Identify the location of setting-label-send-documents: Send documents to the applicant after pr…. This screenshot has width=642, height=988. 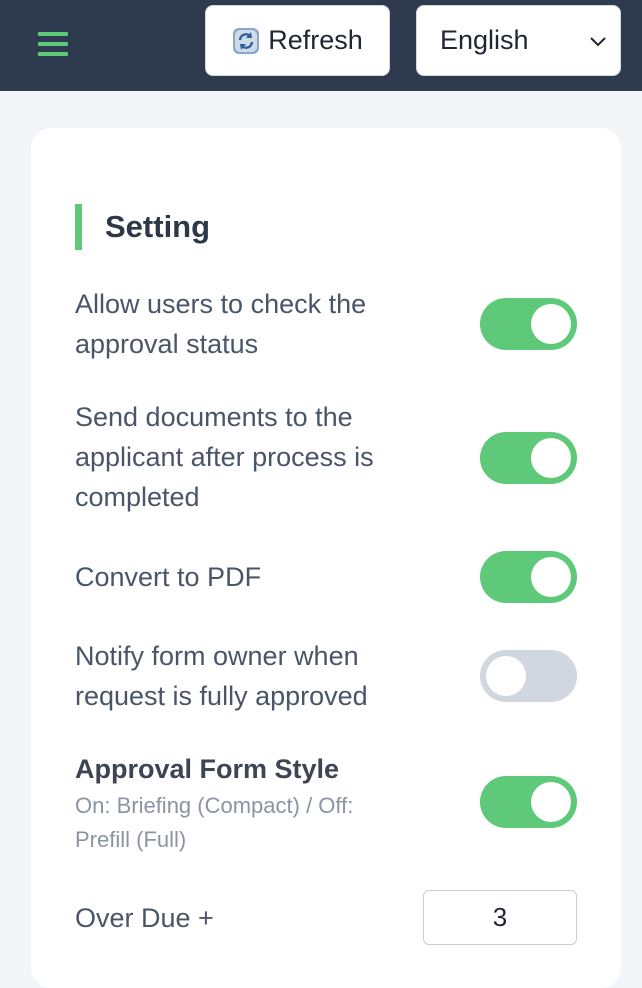
(224, 457).